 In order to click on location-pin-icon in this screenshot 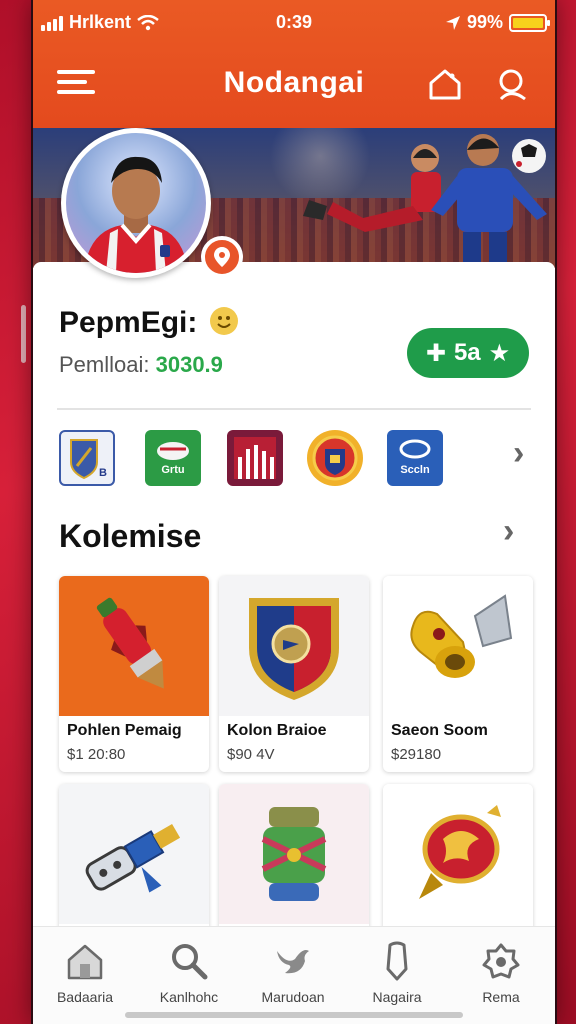, I will do `click(222, 257)`.